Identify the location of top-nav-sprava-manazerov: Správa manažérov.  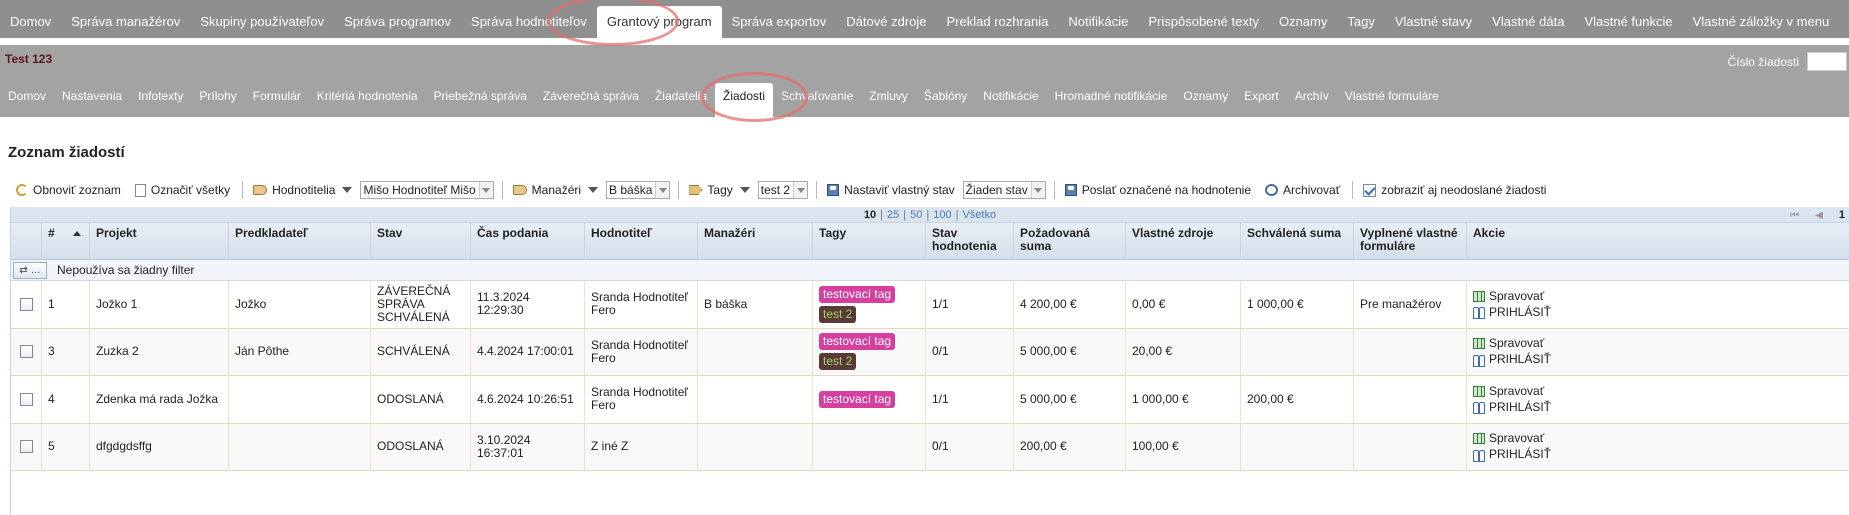
(125, 19).